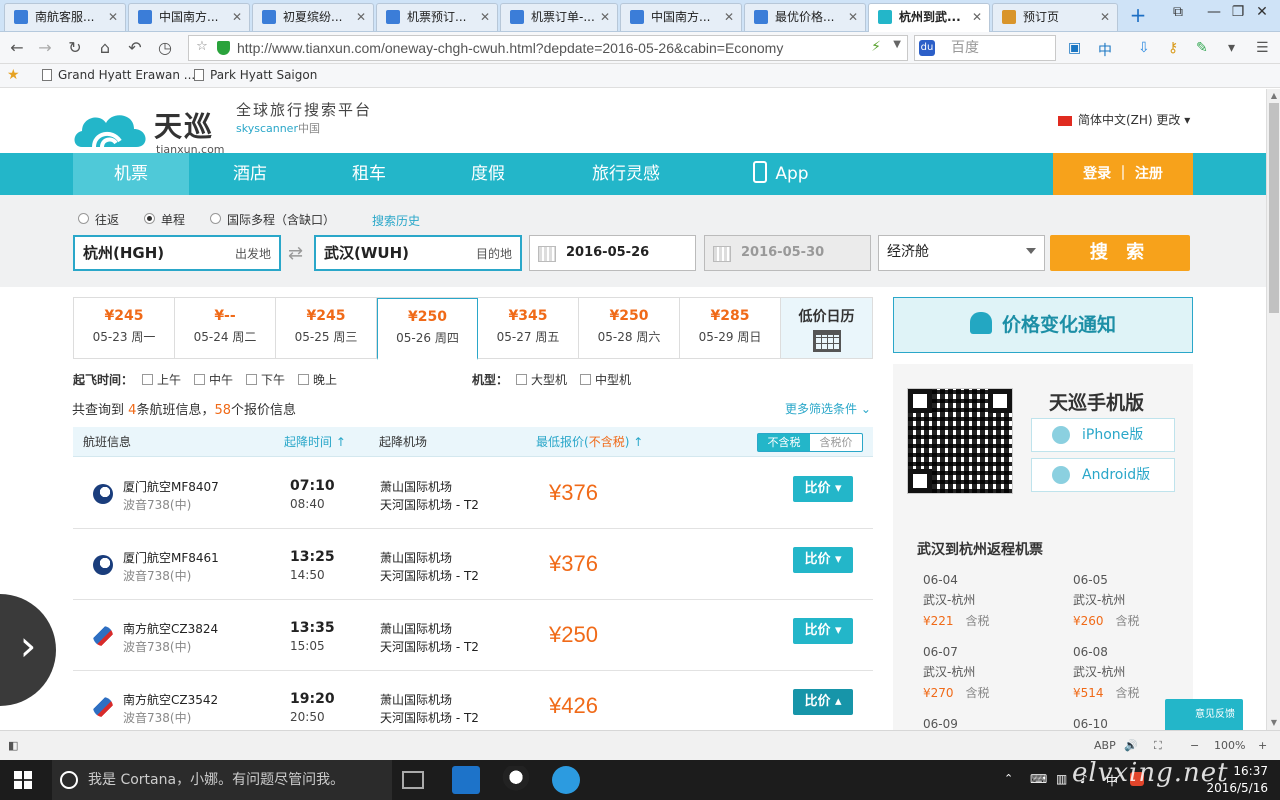 The width and height of the screenshot is (1280, 800). What do you see at coordinates (826, 328) in the screenshot?
I see `low-price-calendar-button: 低价日历` at bounding box center [826, 328].